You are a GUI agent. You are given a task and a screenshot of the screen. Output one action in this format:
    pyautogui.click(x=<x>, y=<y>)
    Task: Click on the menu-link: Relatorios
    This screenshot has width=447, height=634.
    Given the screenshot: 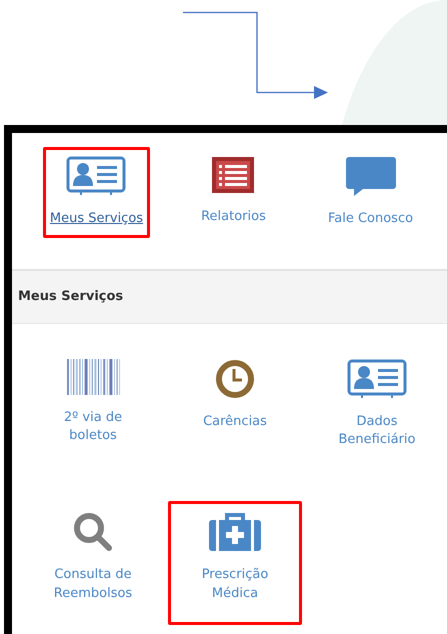 What is the action you would take?
    pyautogui.click(x=233, y=191)
    